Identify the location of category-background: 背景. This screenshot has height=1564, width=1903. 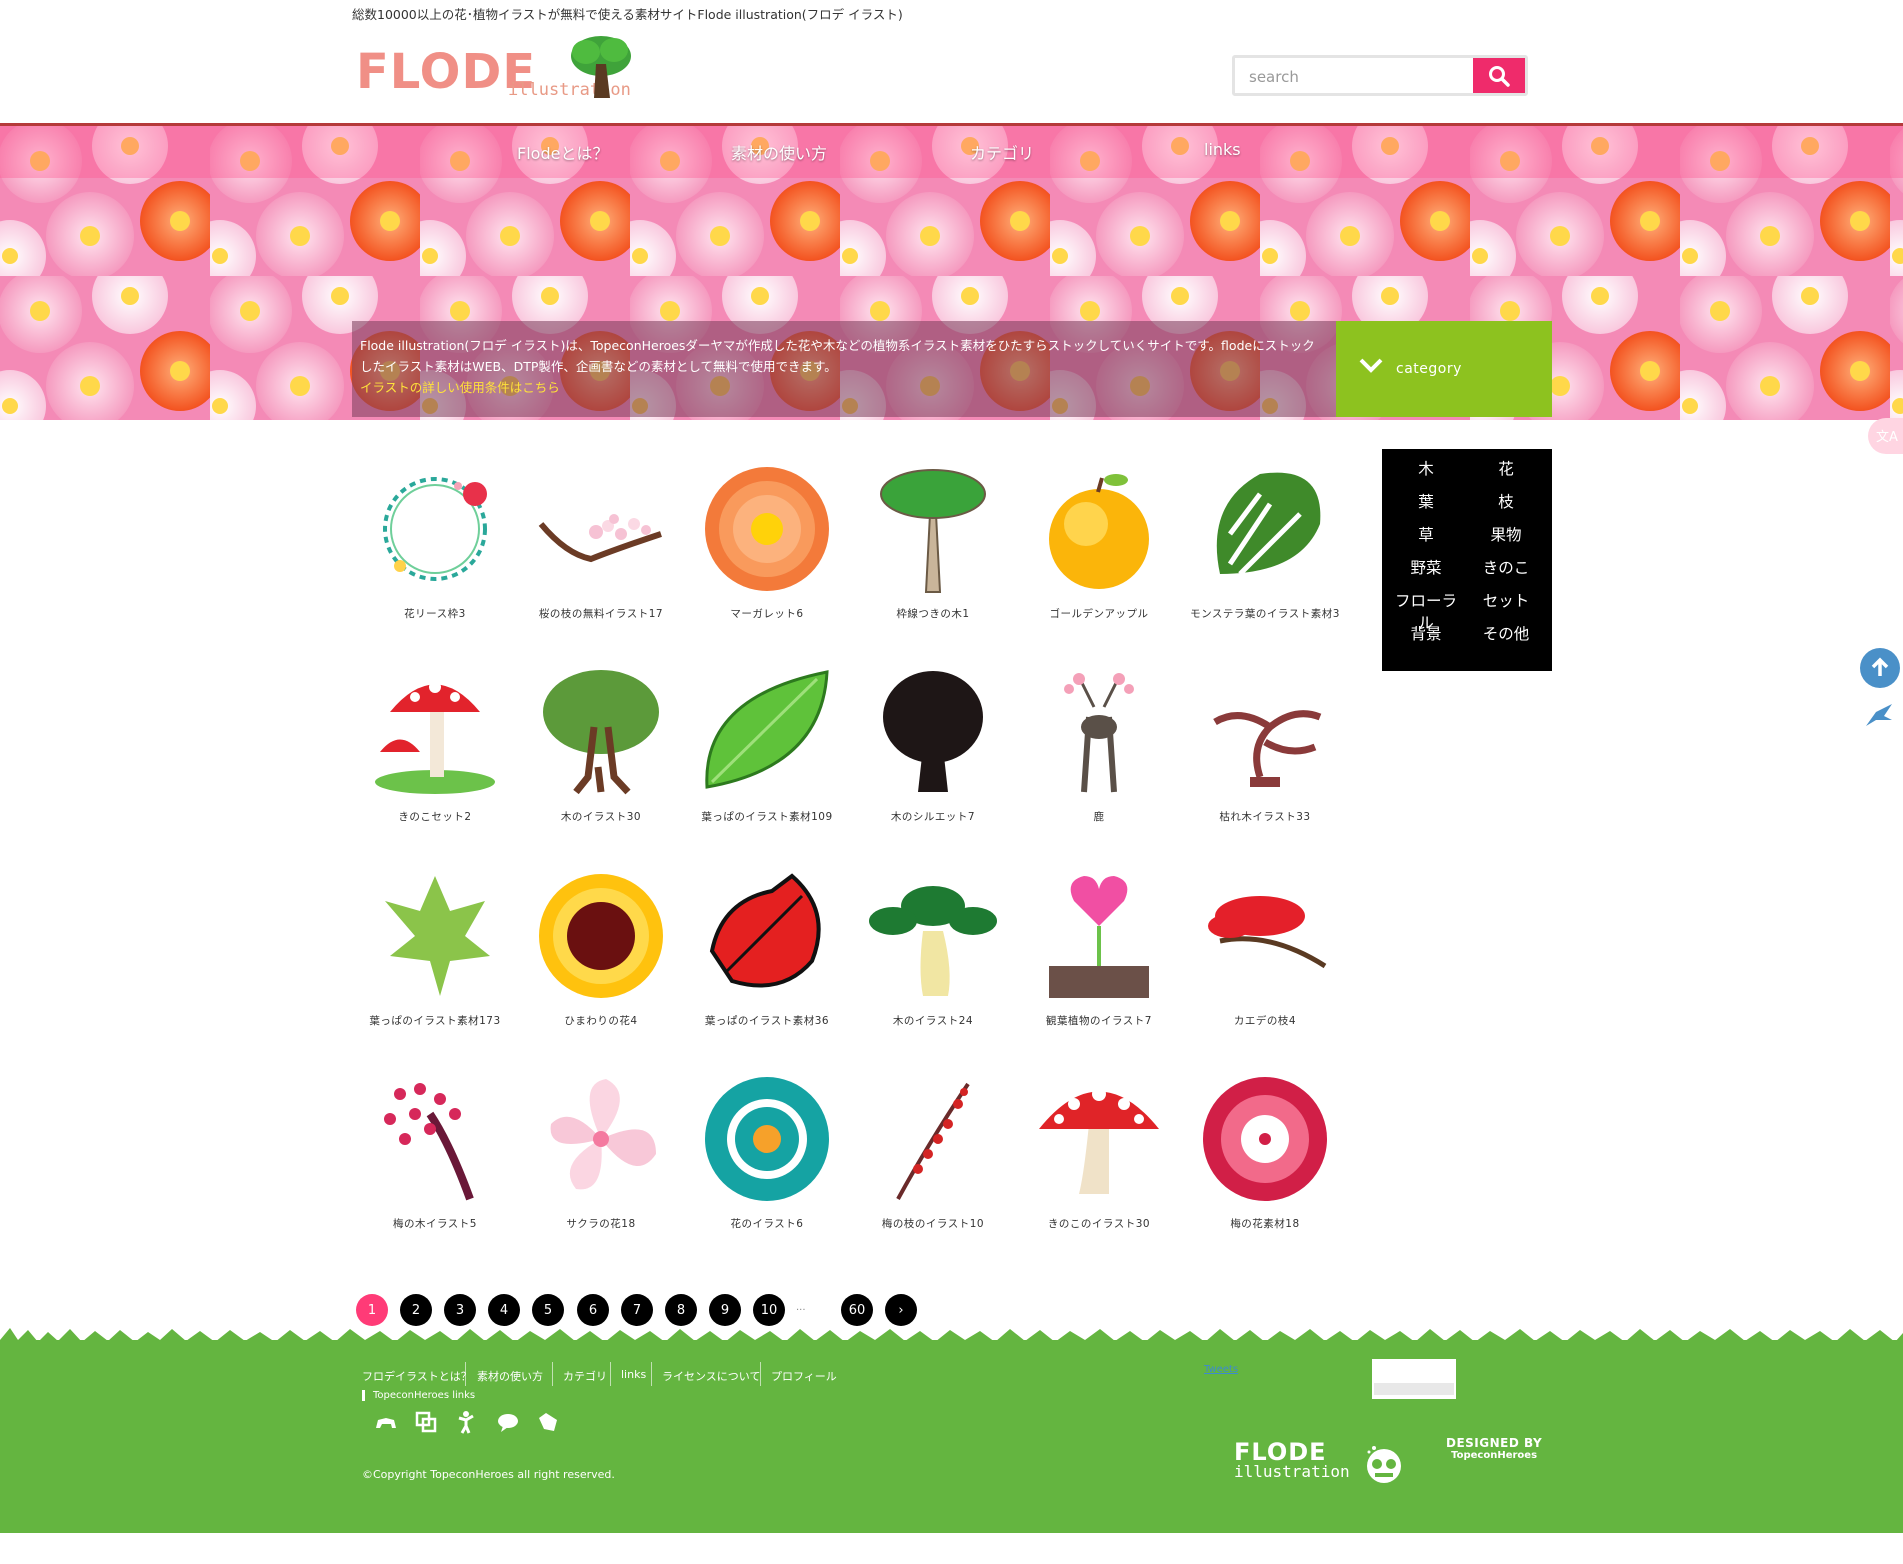
(1426, 633).